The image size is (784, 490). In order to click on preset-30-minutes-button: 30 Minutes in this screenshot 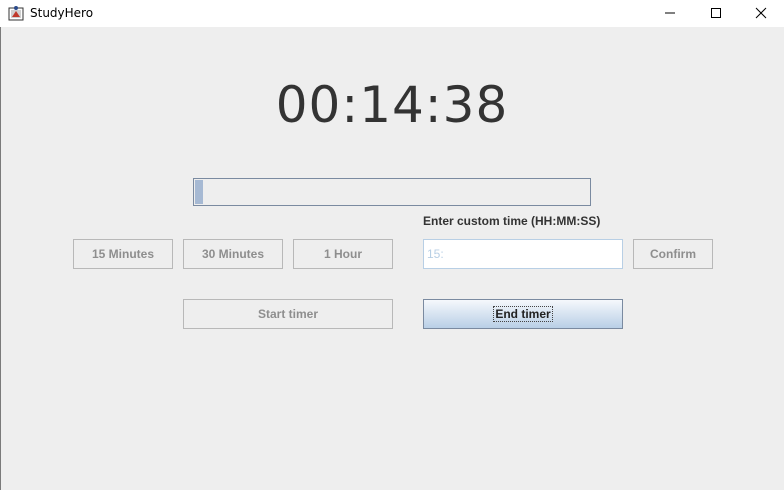, I will do `click(233, 254)`.